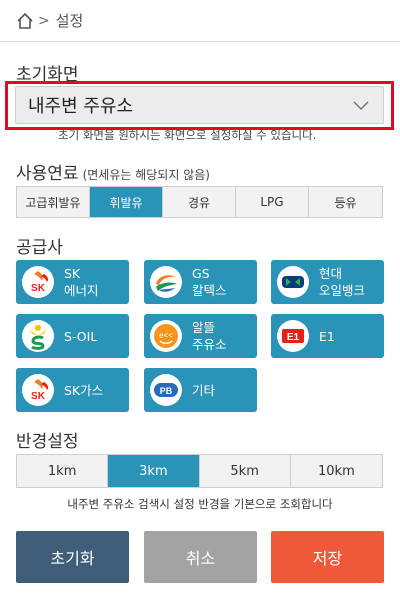  I want to click on radius-selector: 1km 3km 5km 10km, so click(199, 471).